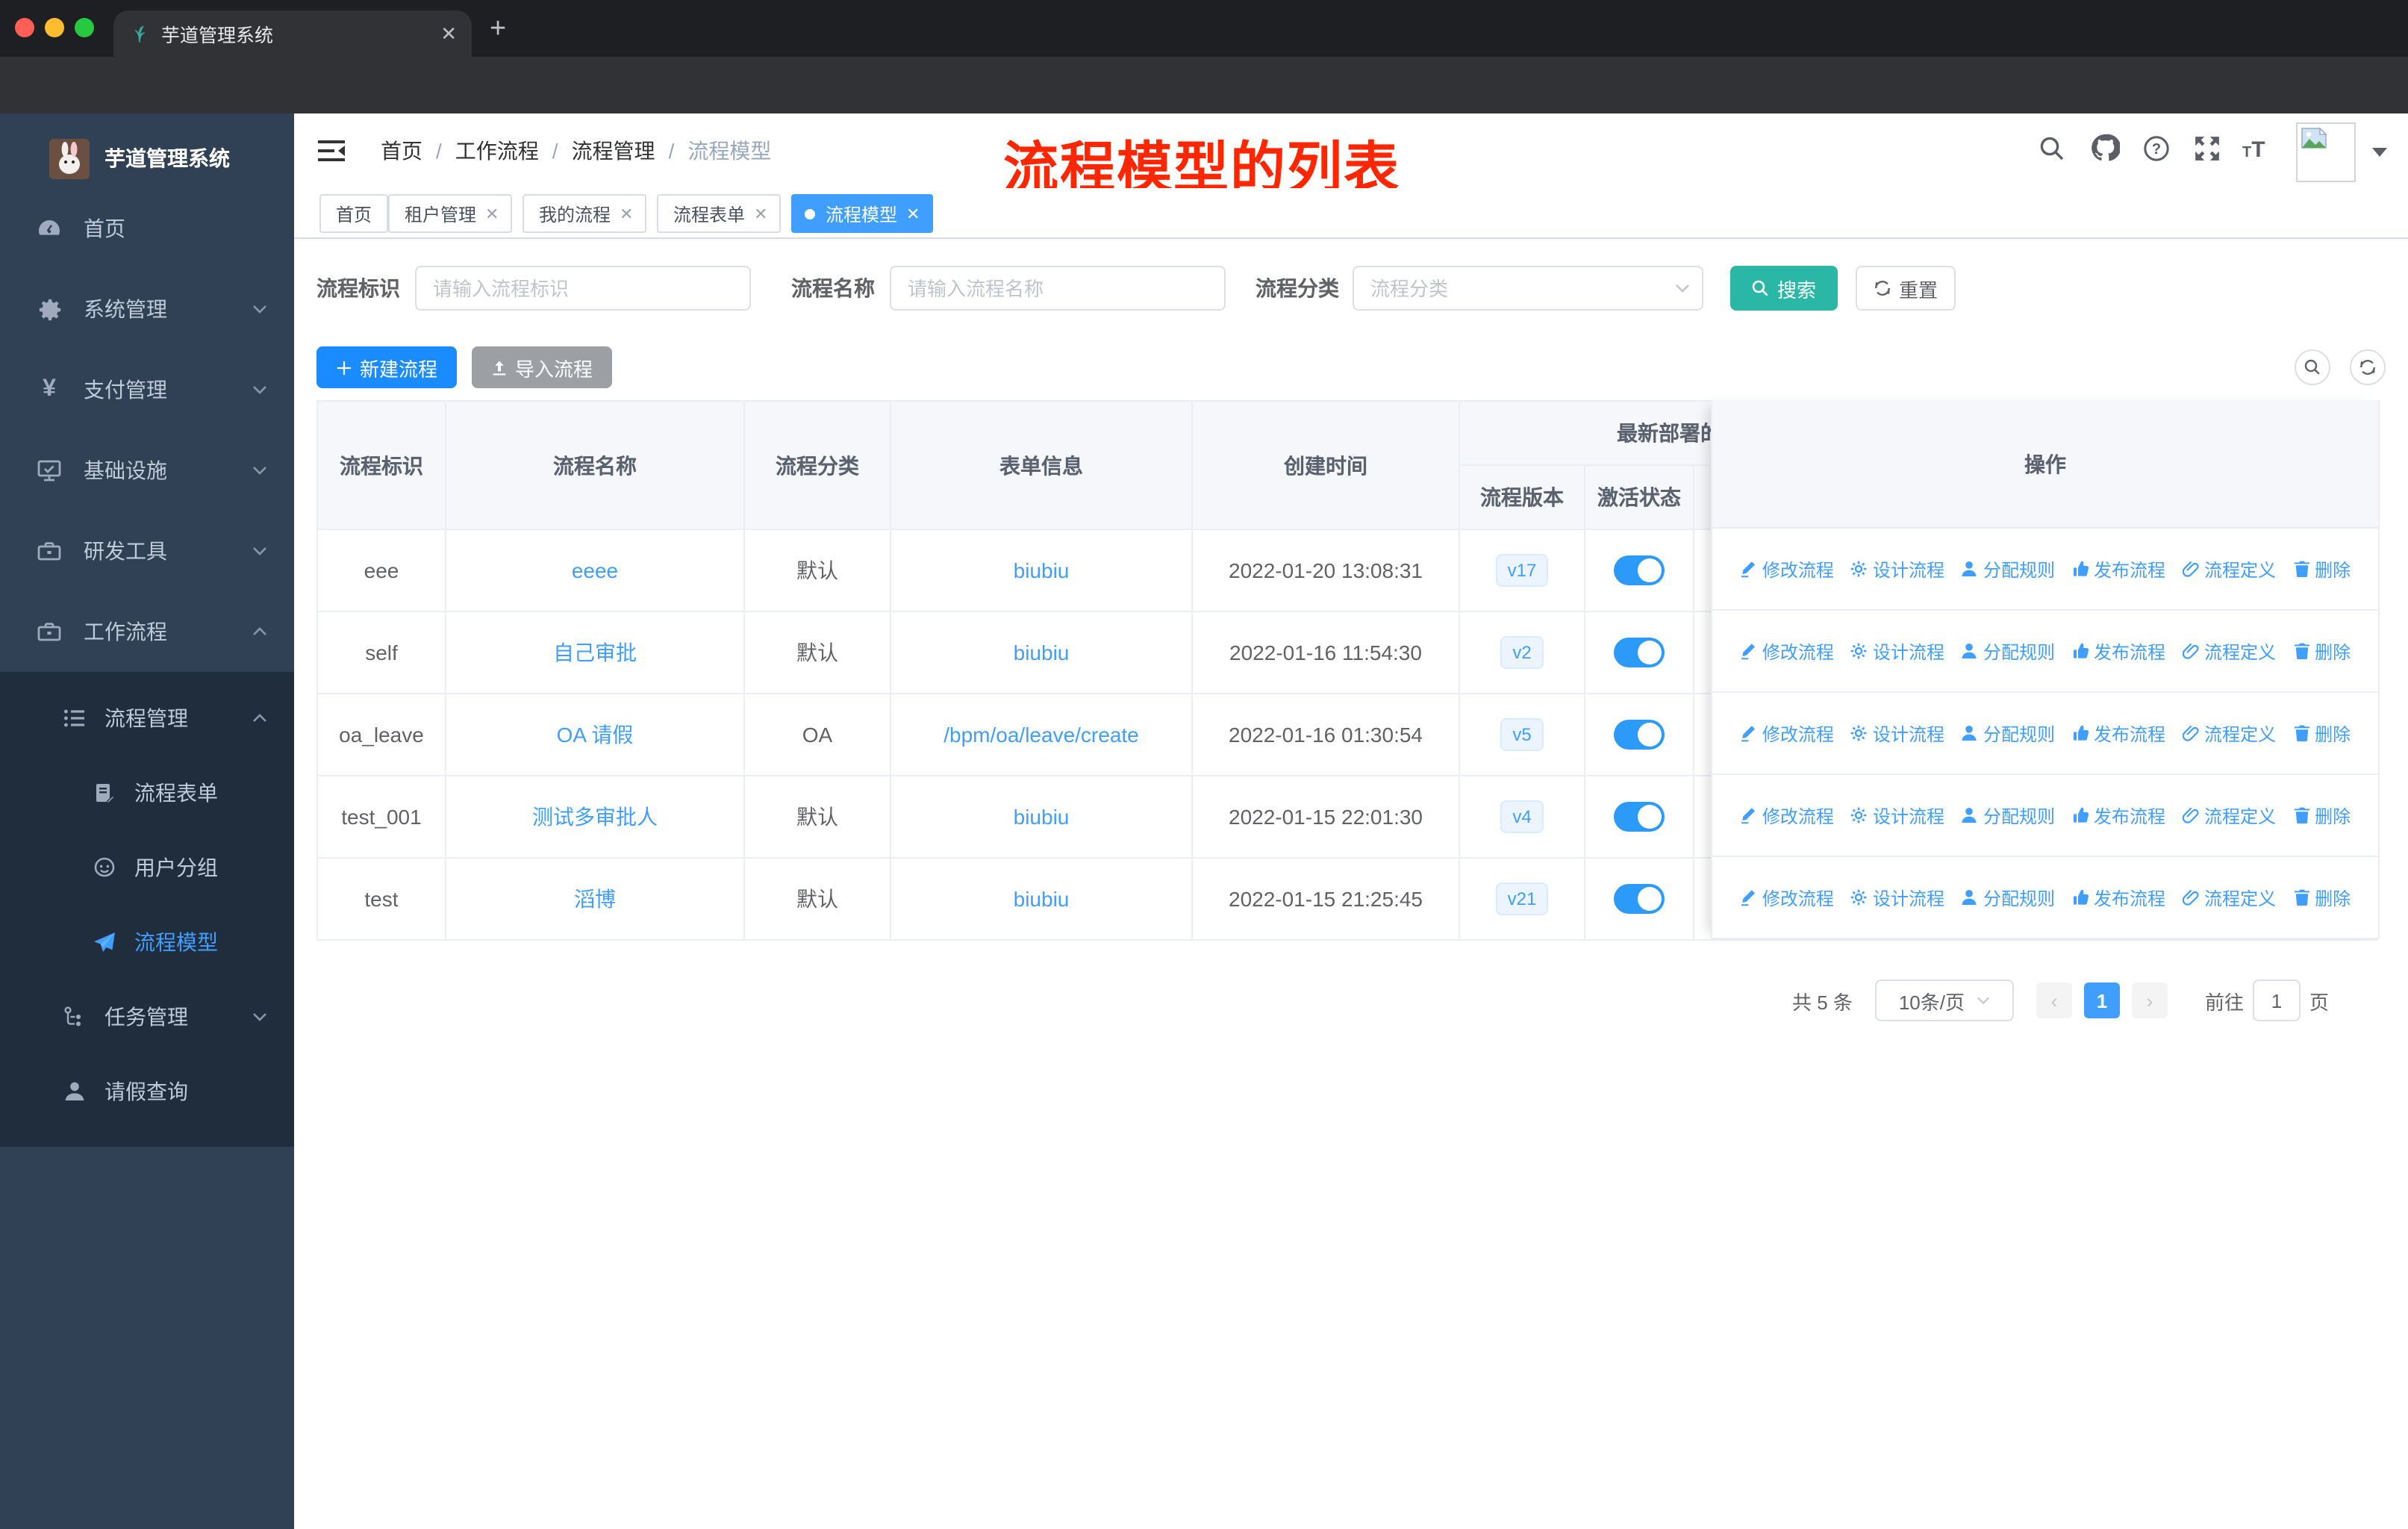  Describe the element at coordinates (583, 289) in the screenshot. I see `process-key-input` at that location.